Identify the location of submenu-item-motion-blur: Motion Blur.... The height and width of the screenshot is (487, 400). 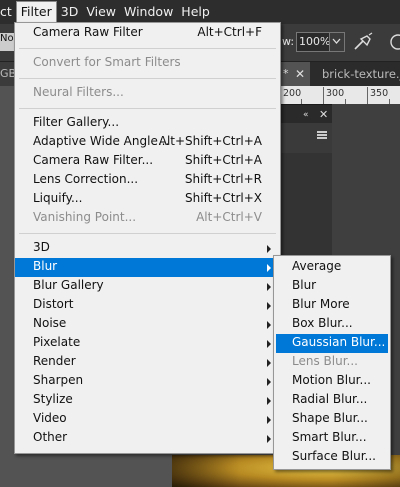
(332, 381).